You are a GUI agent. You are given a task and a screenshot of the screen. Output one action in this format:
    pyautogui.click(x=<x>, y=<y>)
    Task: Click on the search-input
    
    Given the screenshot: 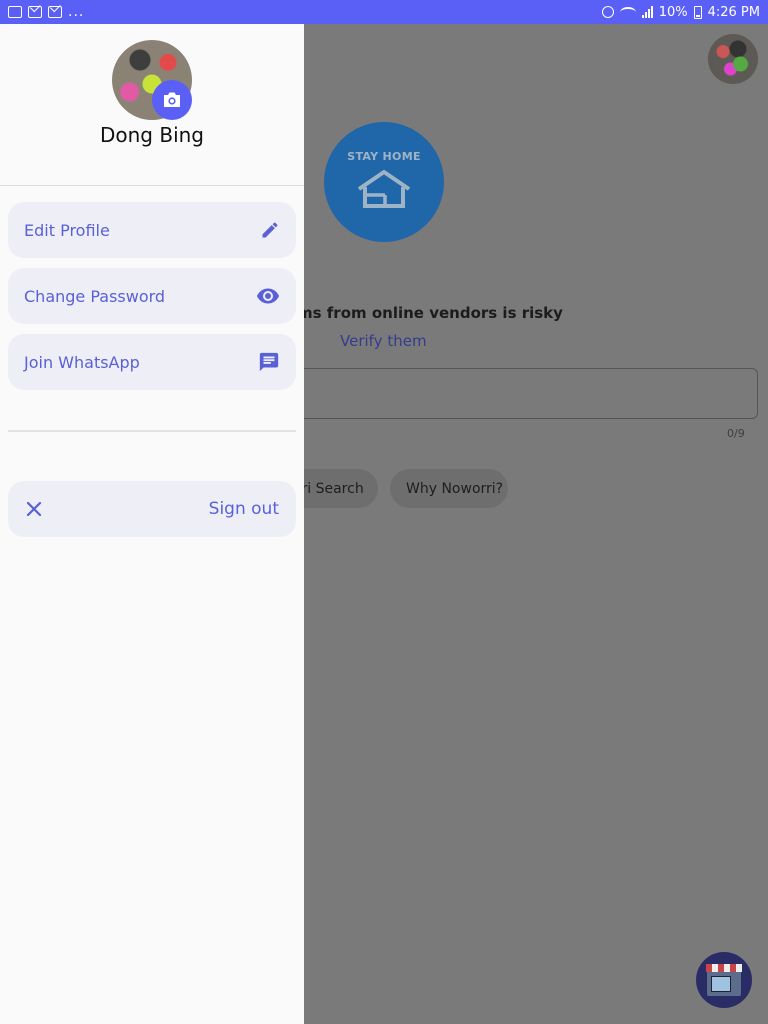 What is the action you would take?
    pyautogui.click(x=524, y=393)
    